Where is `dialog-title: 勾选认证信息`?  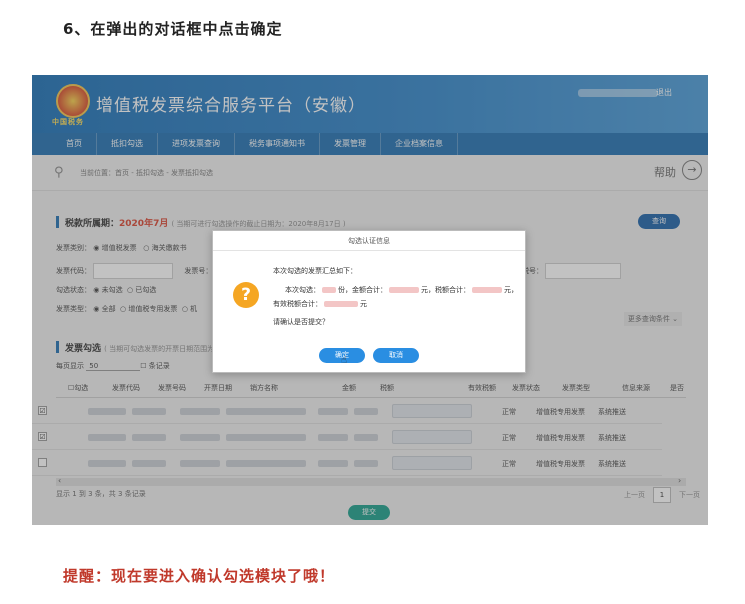
dialog-title: 勾选认证信息 is located at coordinates (369, 241).